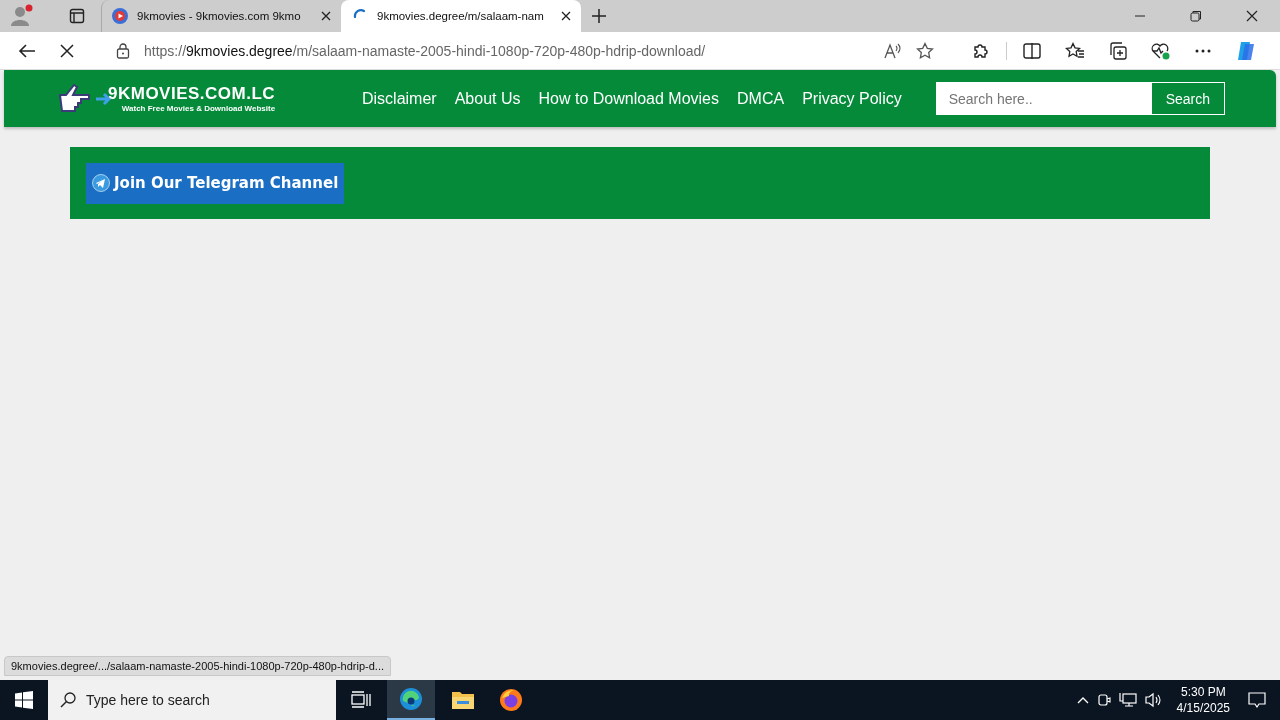 The width and height of the screenshot is (1280, 720). Describe the element at coordinates (628, 98) in the screenshot. I see `nav-link: How to Download Movies` at that location.